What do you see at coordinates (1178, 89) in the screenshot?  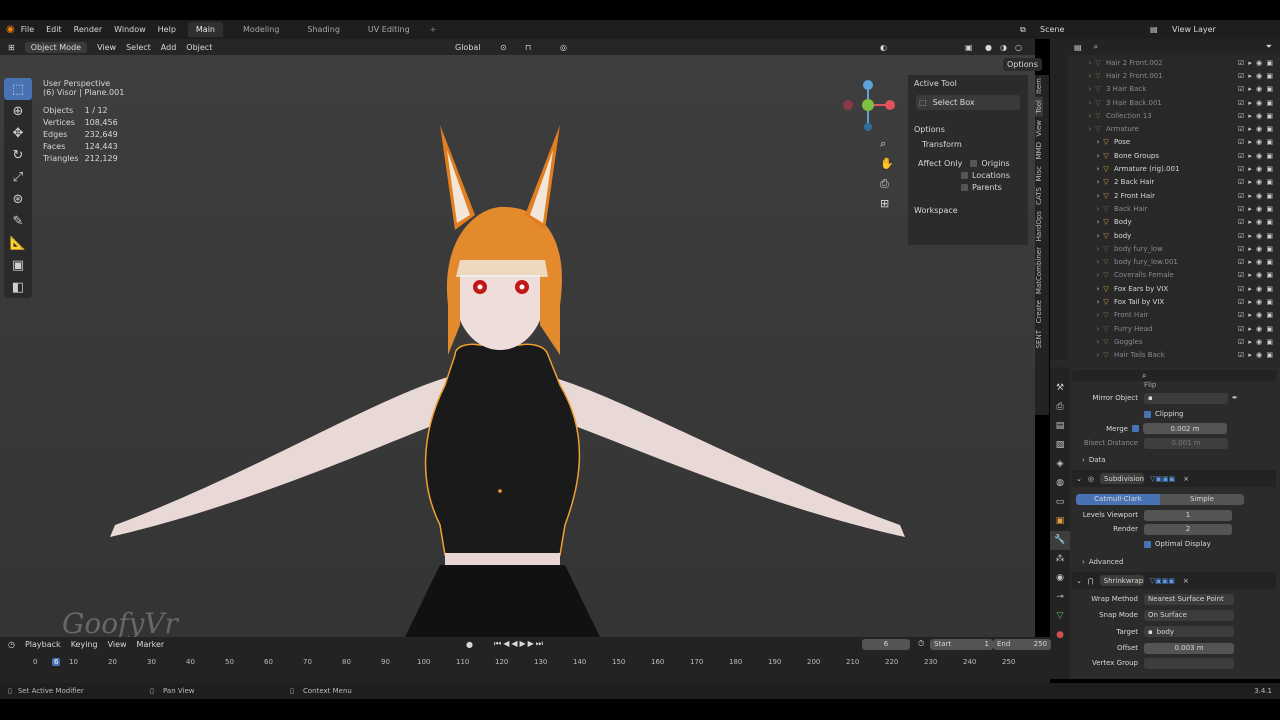 I see `outliner-row: › ▽ 3 Hair Back ☑ ▸ ◉ ▣` at bounding box center [1178, 89].